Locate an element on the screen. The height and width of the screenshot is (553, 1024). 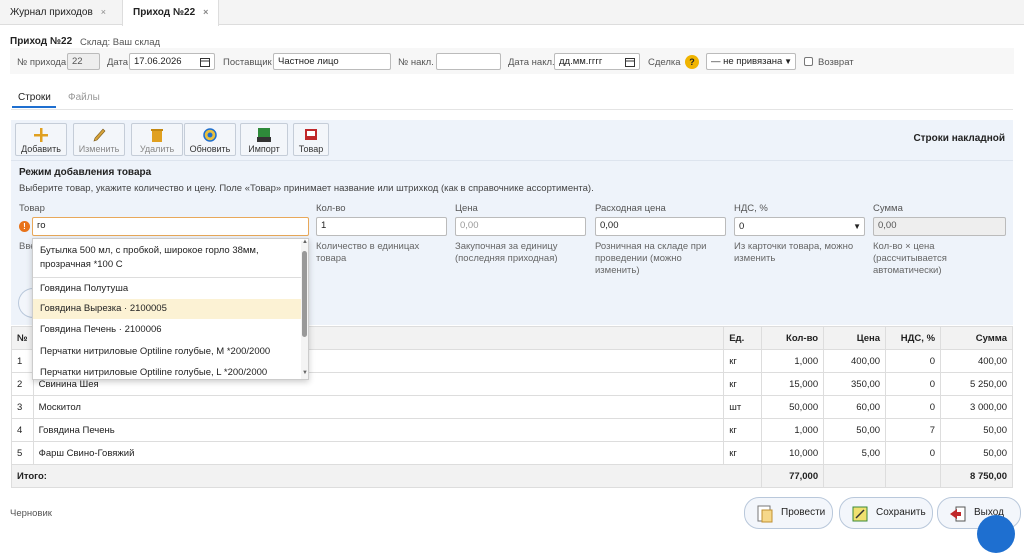
pencil-icon is located at coordinates (99, 135).